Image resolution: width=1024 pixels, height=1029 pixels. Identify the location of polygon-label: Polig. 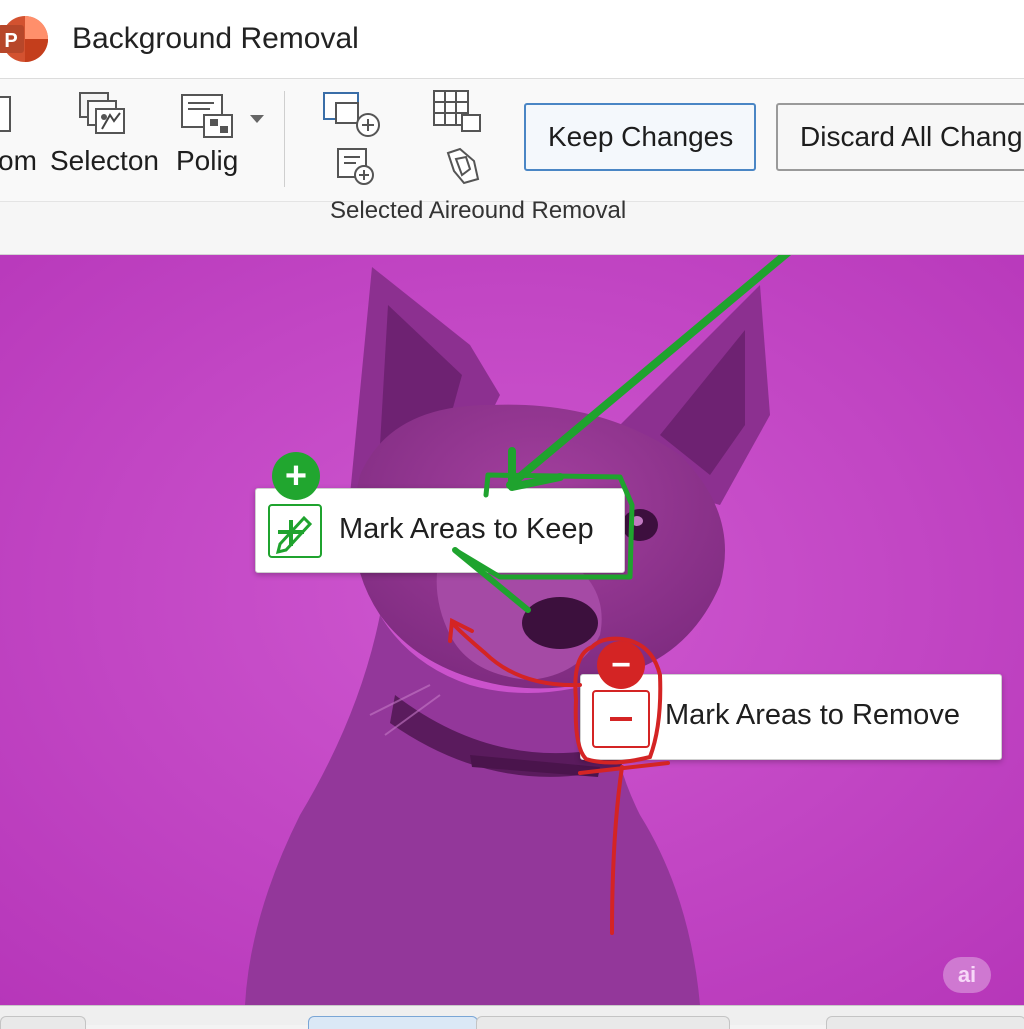
(207, 160).